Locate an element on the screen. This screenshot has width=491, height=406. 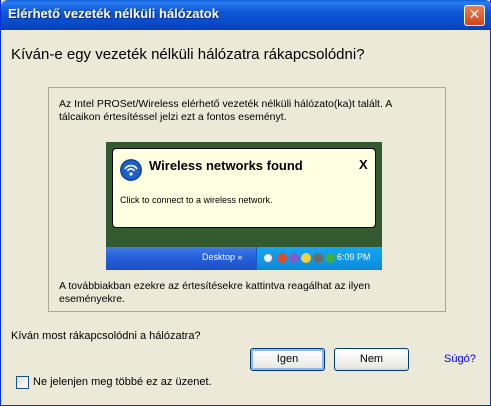
tray-wireless-icon is located at coordinates (306, 258).